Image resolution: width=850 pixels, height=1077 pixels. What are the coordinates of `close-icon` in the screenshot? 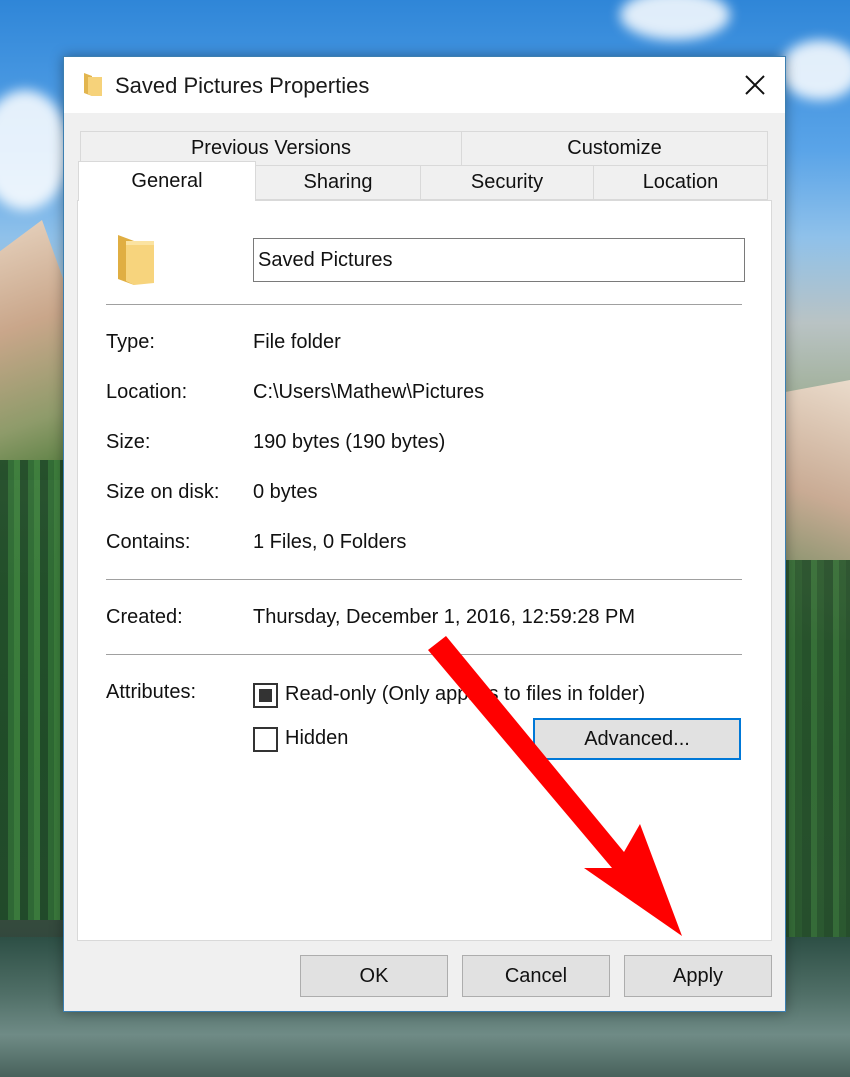 It's located at (755, 85).